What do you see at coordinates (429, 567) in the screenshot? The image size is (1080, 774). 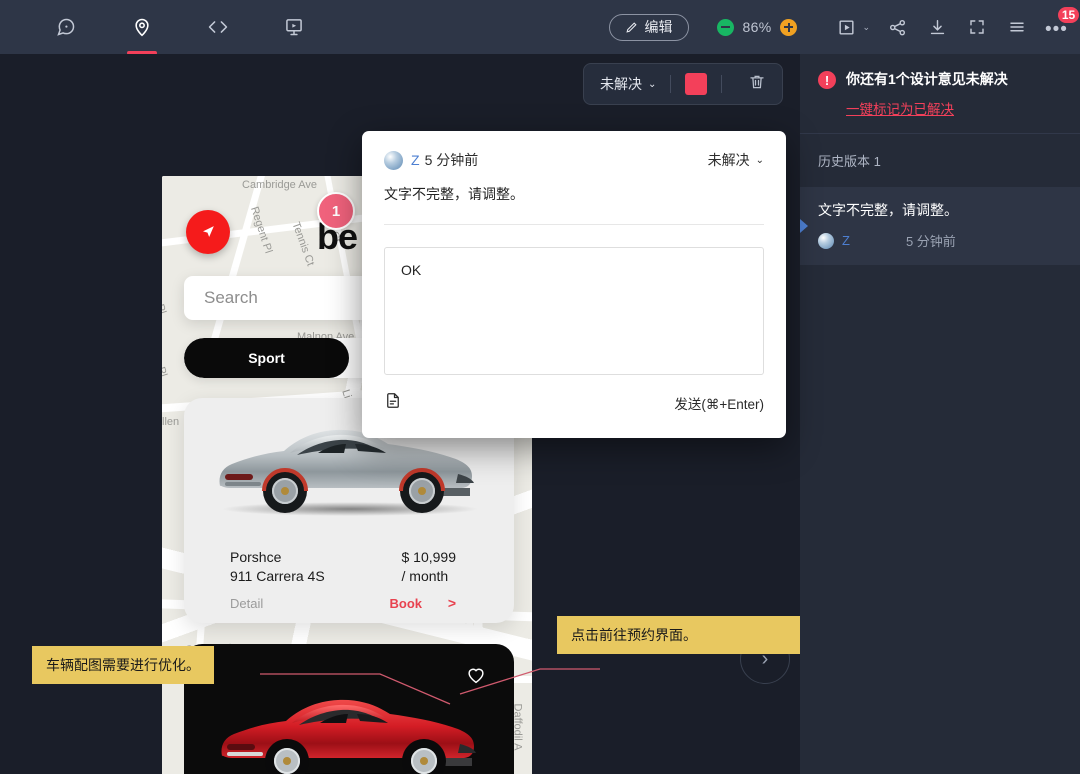 I see `car-card-price: $ 10,999 / month` at bounding box center [429, 567].